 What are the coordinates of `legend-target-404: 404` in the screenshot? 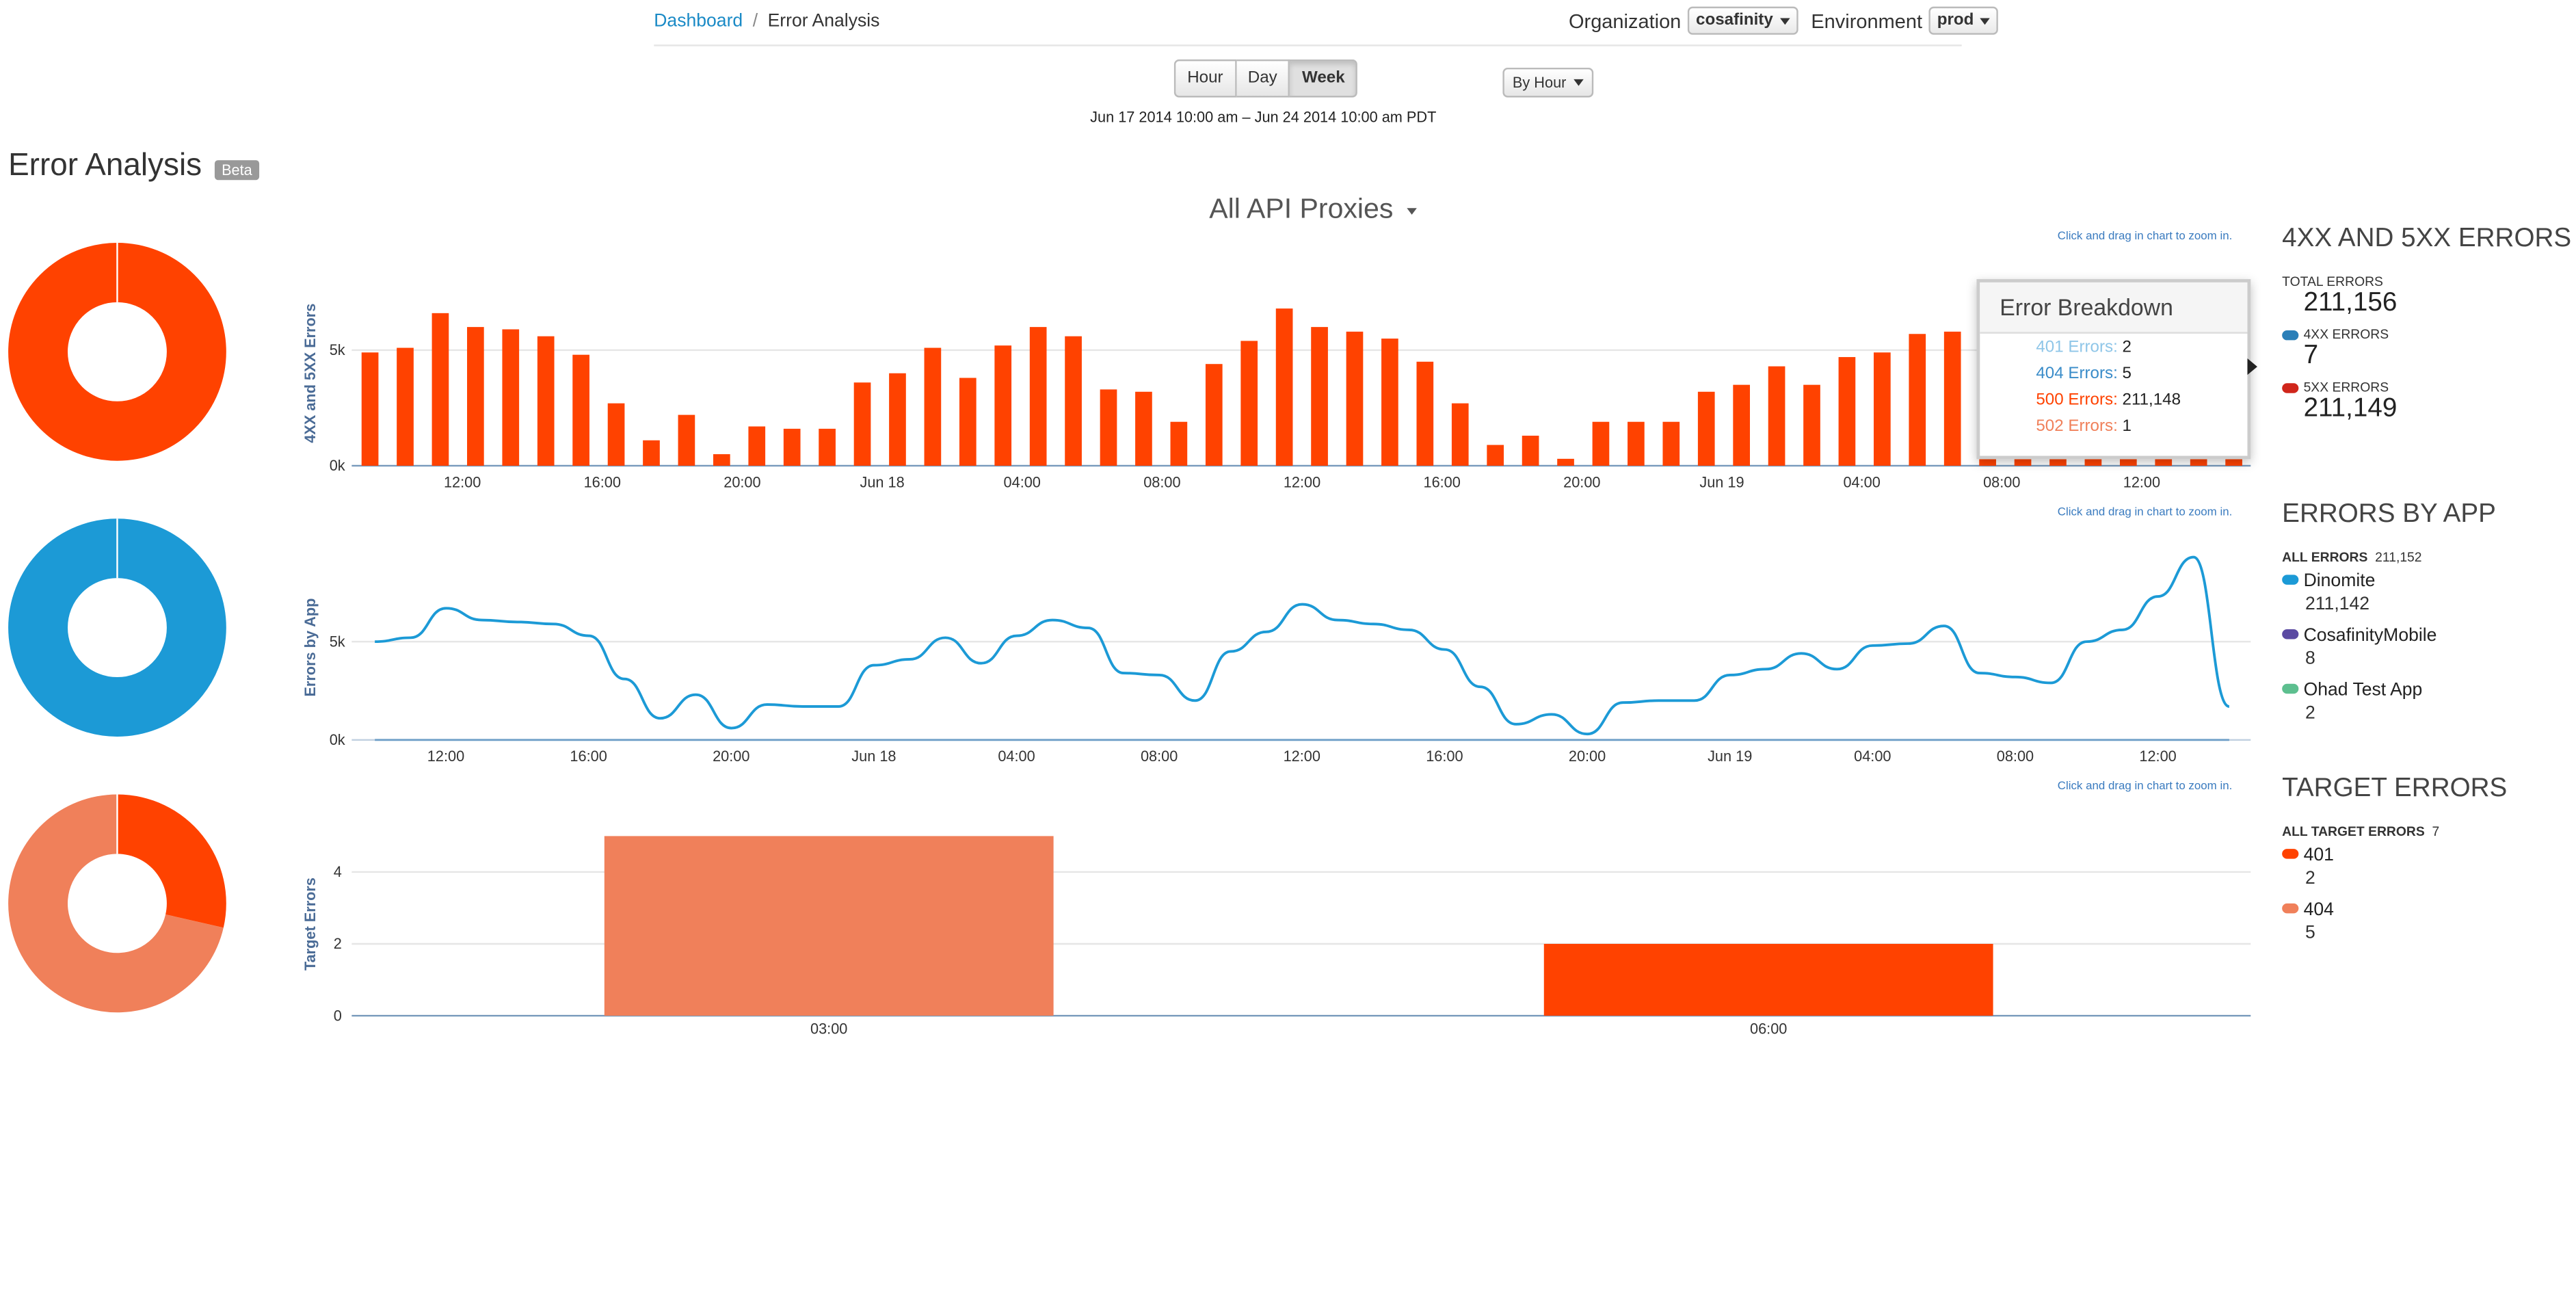 It's located at (2429, 908).